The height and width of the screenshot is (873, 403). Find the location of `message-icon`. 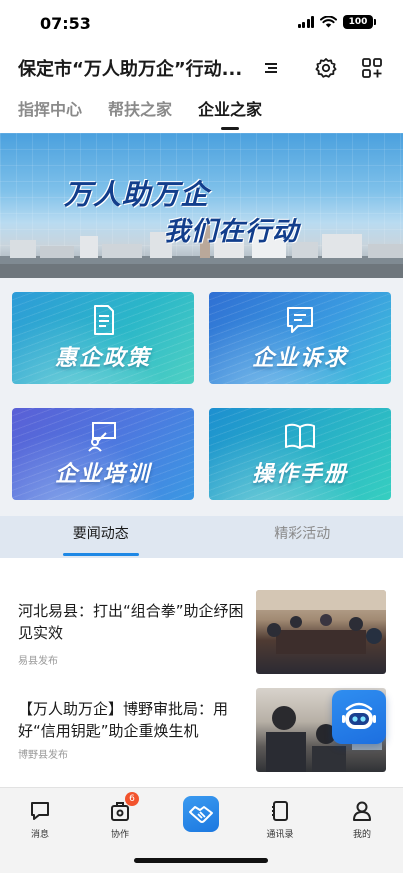

message-icon is located at coordinates (40, 811).